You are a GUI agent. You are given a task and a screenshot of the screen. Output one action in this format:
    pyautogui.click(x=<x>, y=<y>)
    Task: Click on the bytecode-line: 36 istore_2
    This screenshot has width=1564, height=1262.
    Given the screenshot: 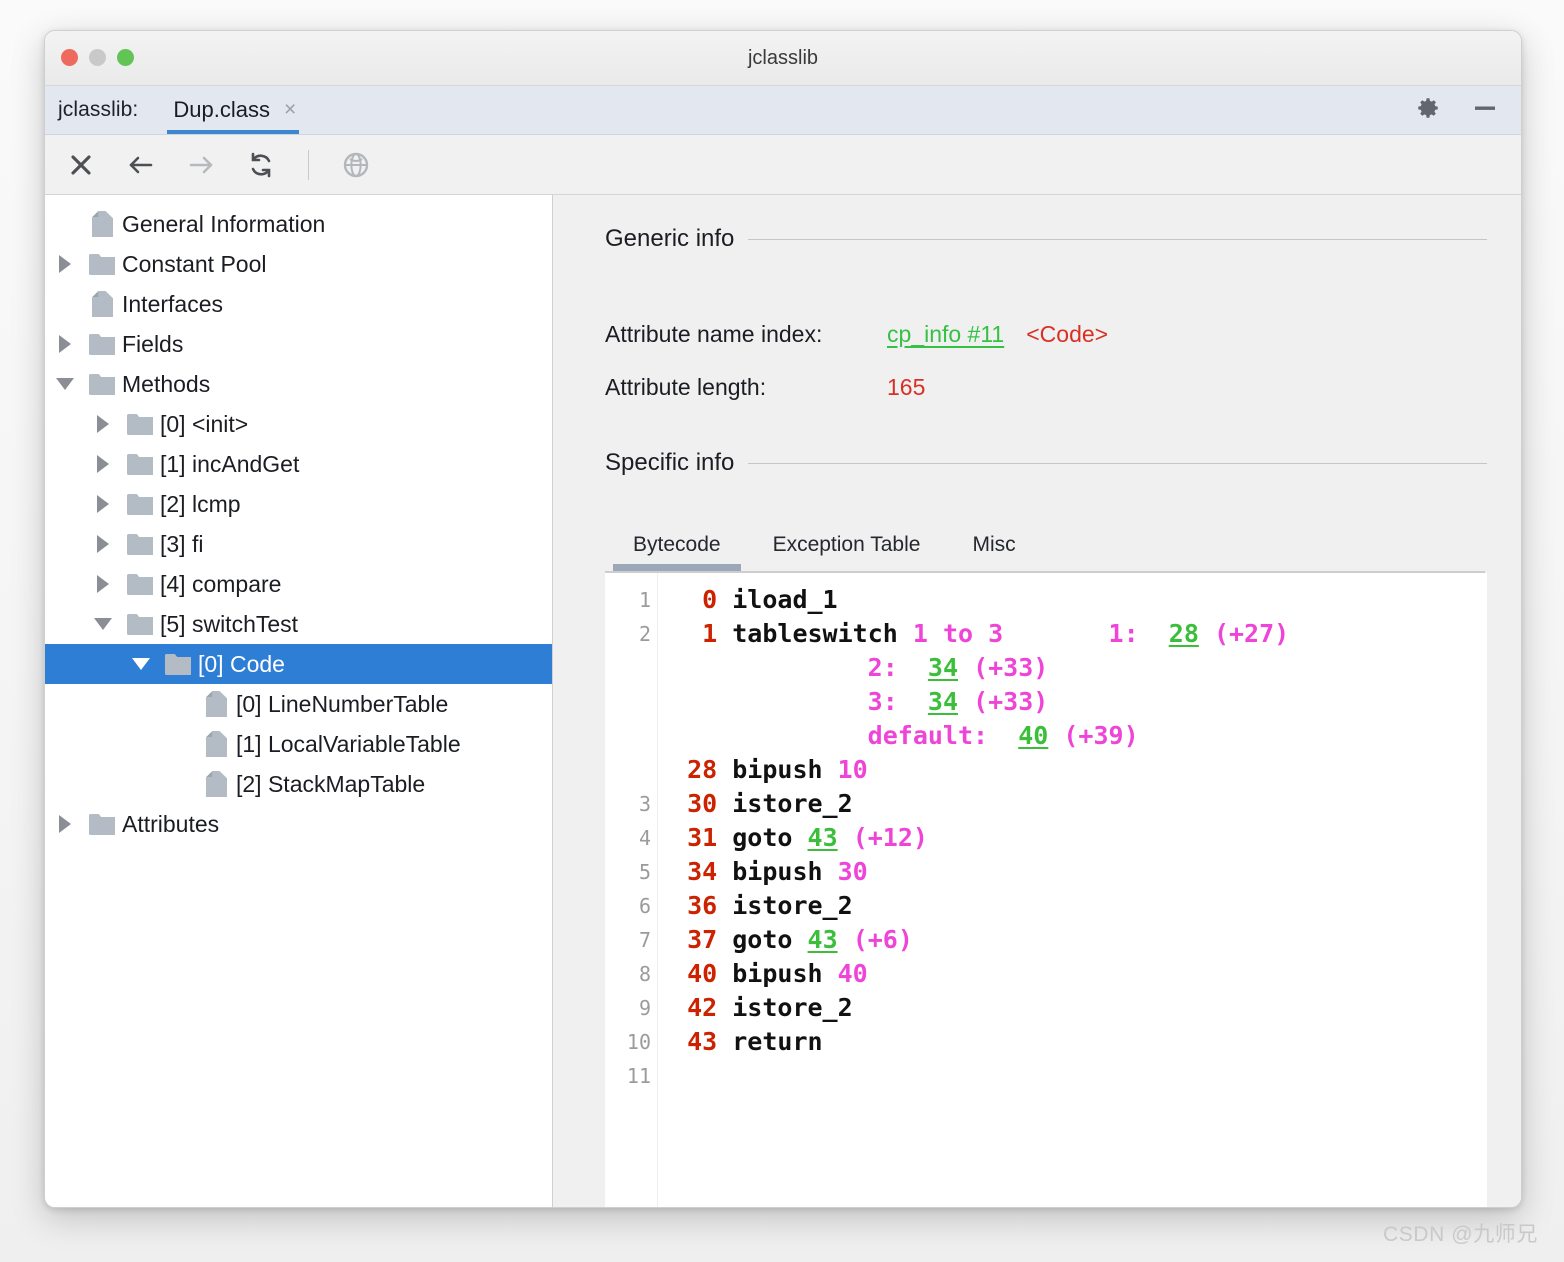 What is the action you would take?
    pyautogui.click(x=1079, y=906)
    